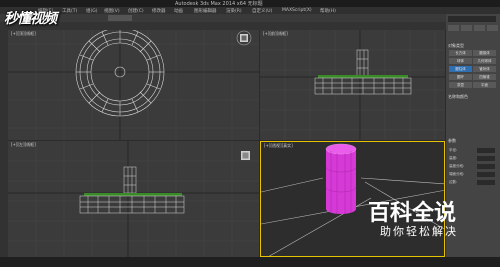  What do you see at coordinates (132, 204) in the screenshot?
I see `ring-left-wire` at bounding box center [132, 204].